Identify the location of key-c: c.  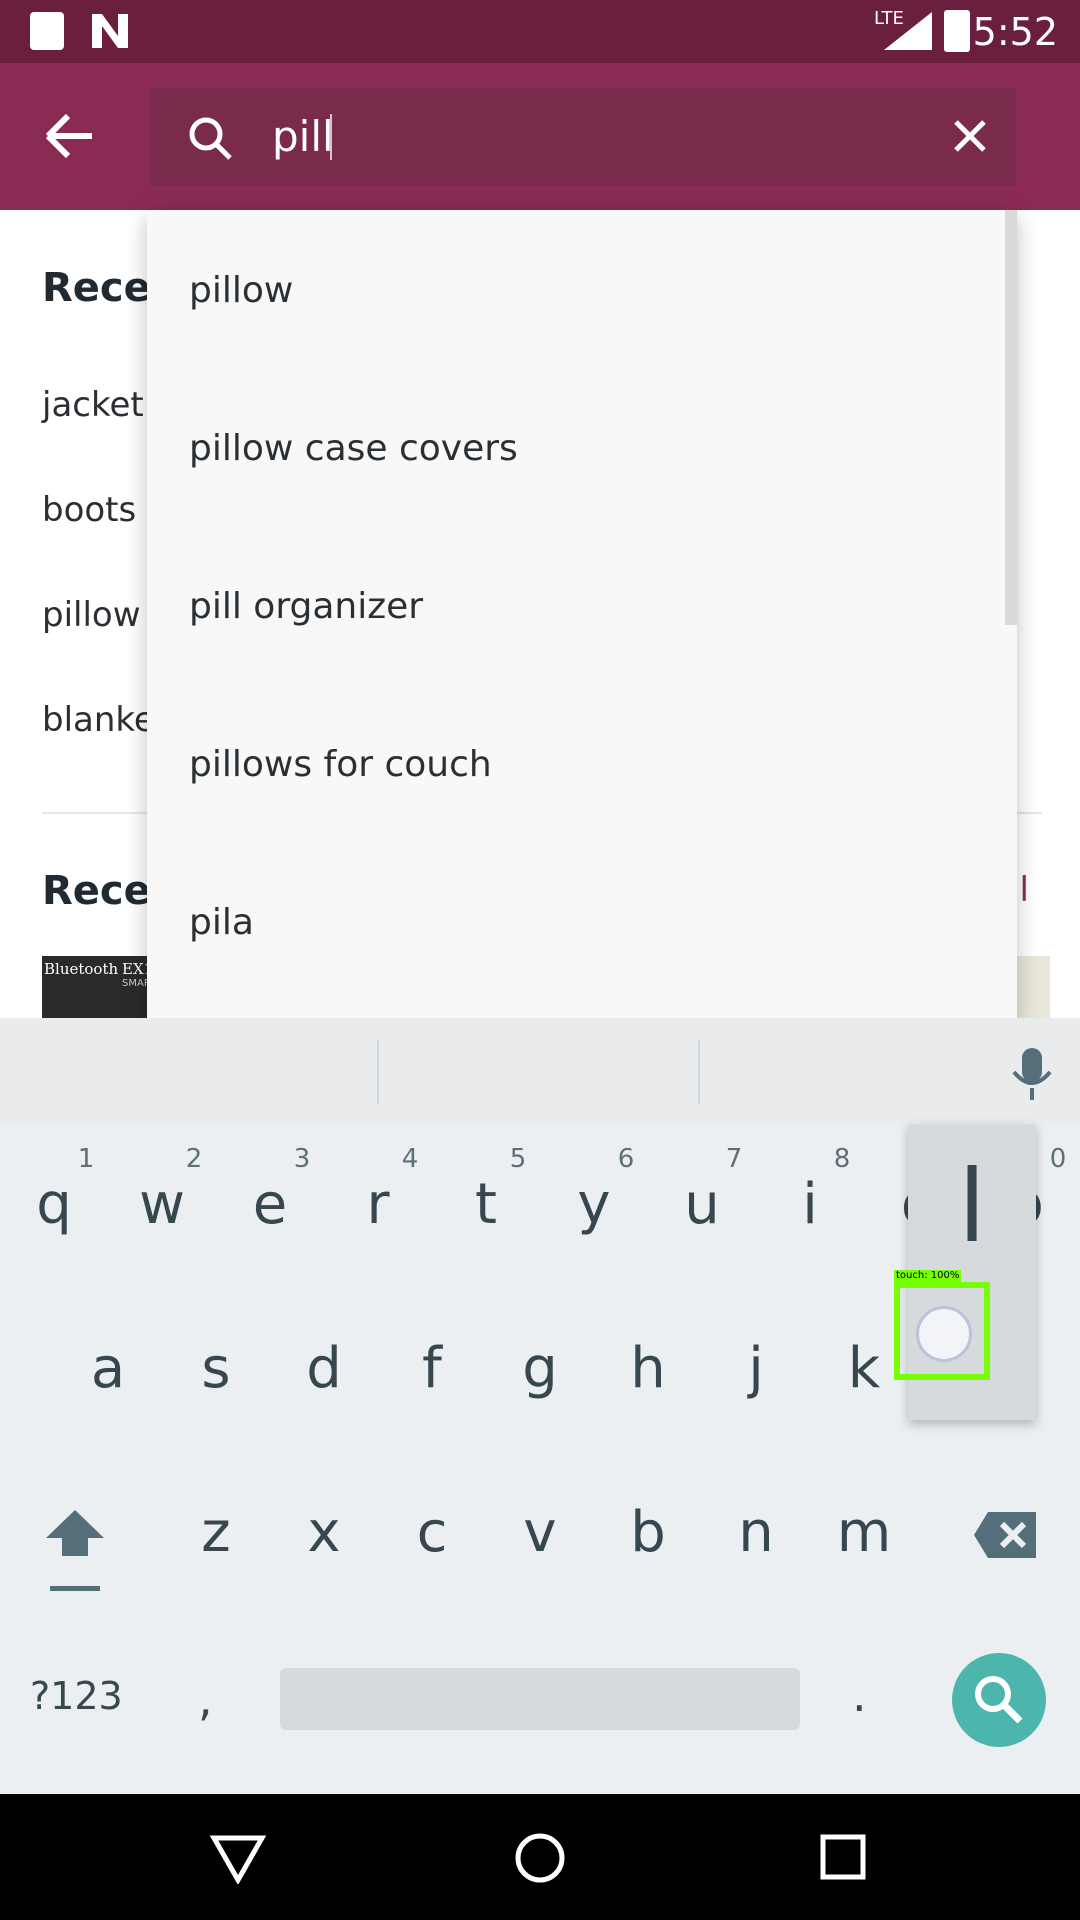
(432, 1532).